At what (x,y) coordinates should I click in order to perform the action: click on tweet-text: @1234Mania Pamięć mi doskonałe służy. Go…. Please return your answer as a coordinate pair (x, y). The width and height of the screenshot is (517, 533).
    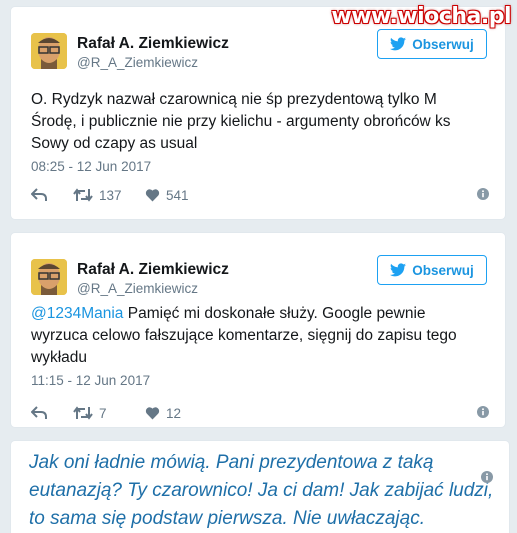
    Looking at the image, I should click on (258, 336).